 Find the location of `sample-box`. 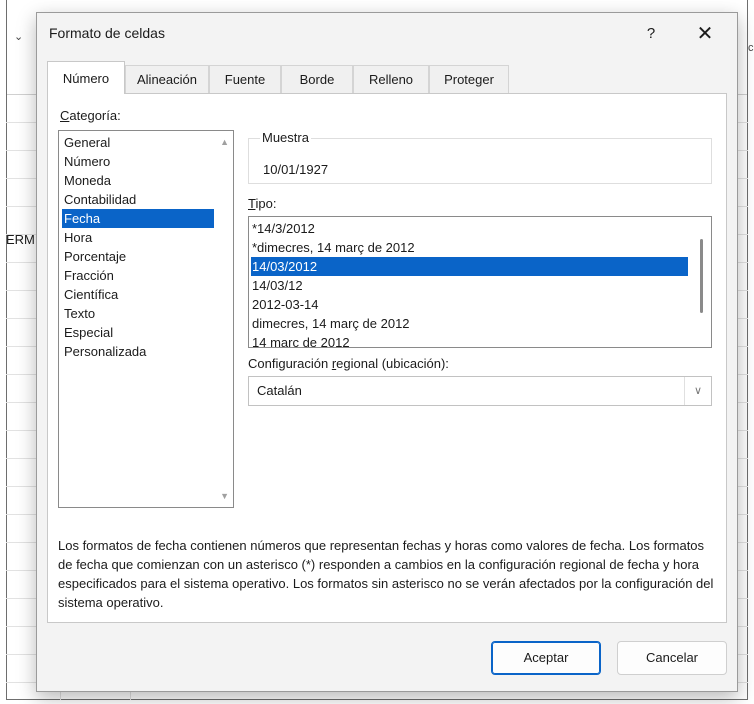

sample-box is located at coordinates (480, 161).